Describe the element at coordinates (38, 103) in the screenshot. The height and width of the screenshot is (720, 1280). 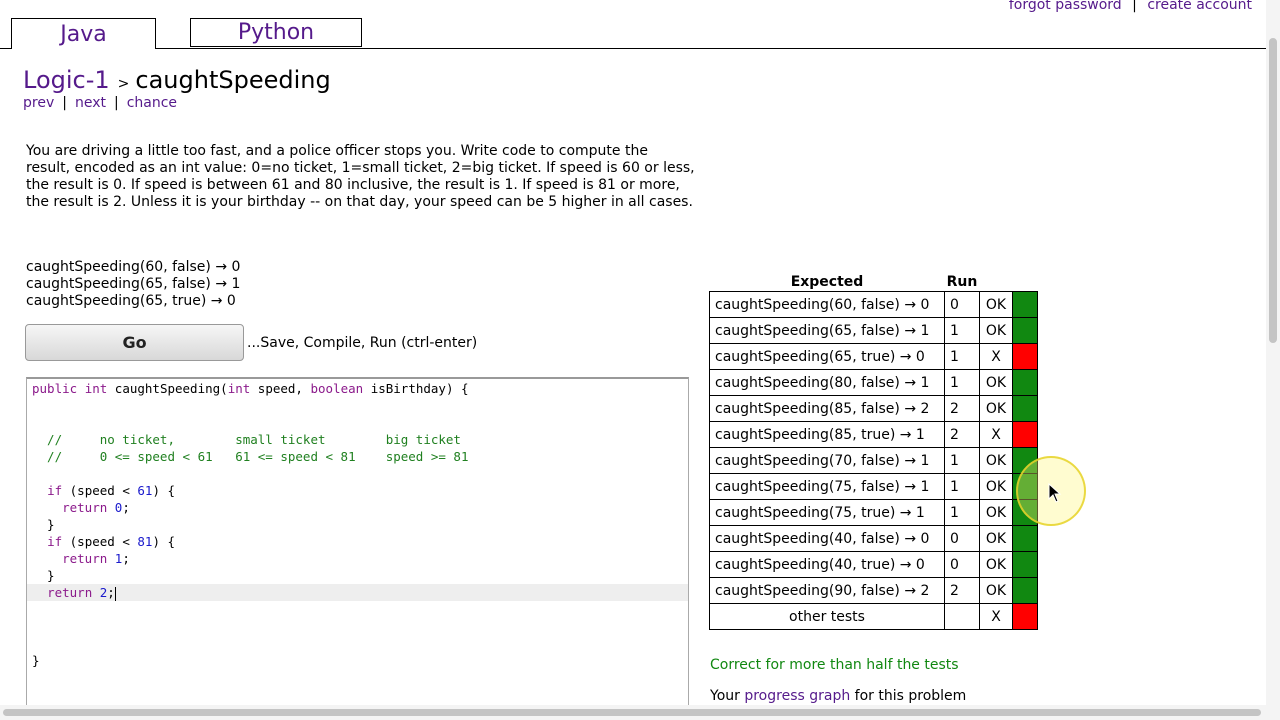
I see `prev-link: prev` at that location.